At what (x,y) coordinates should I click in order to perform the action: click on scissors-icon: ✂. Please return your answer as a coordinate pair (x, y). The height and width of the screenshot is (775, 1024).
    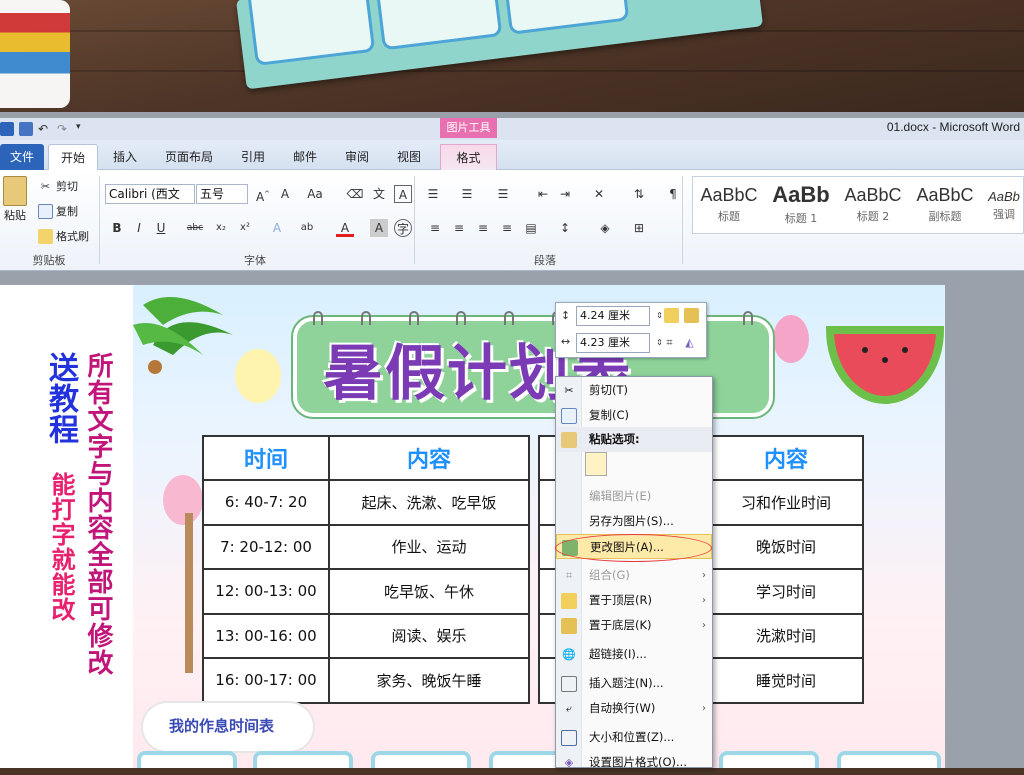
    Looking at the image, I should click on (569, 390).